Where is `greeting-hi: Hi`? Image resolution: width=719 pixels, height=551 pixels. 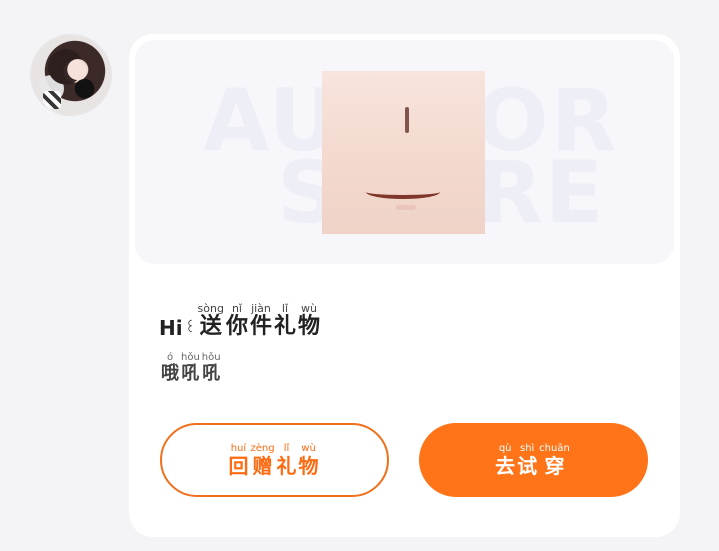 greeting-hi: Hi is located at coordinates (171, 328).